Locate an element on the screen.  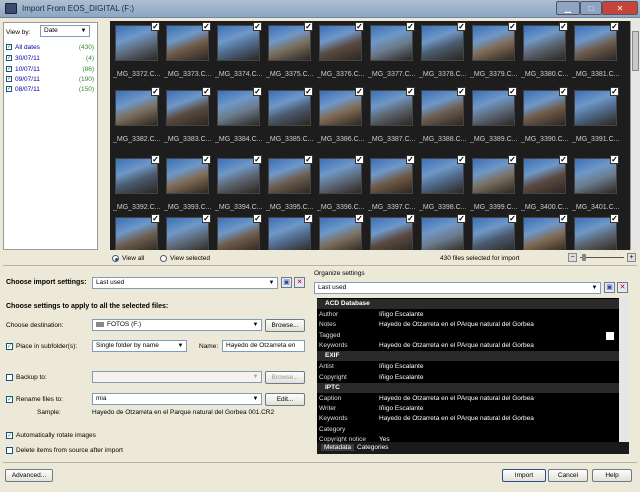
grid-scrollbar is located at coordinates (634, 135).